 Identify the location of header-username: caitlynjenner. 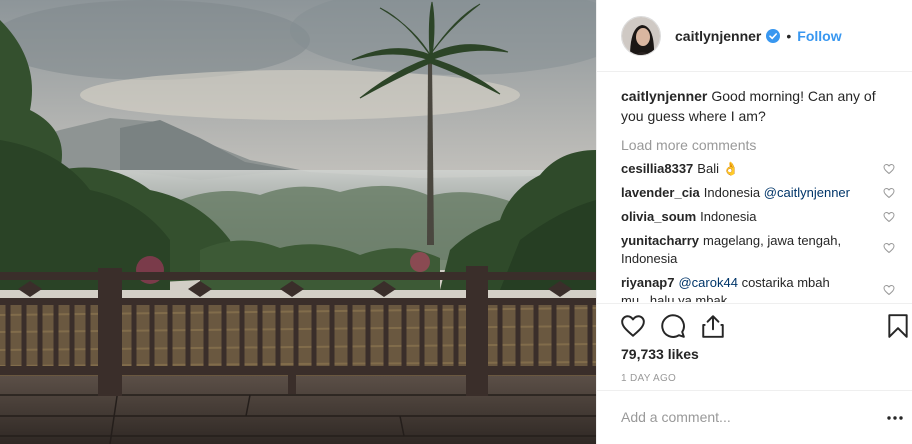
(718, 36).